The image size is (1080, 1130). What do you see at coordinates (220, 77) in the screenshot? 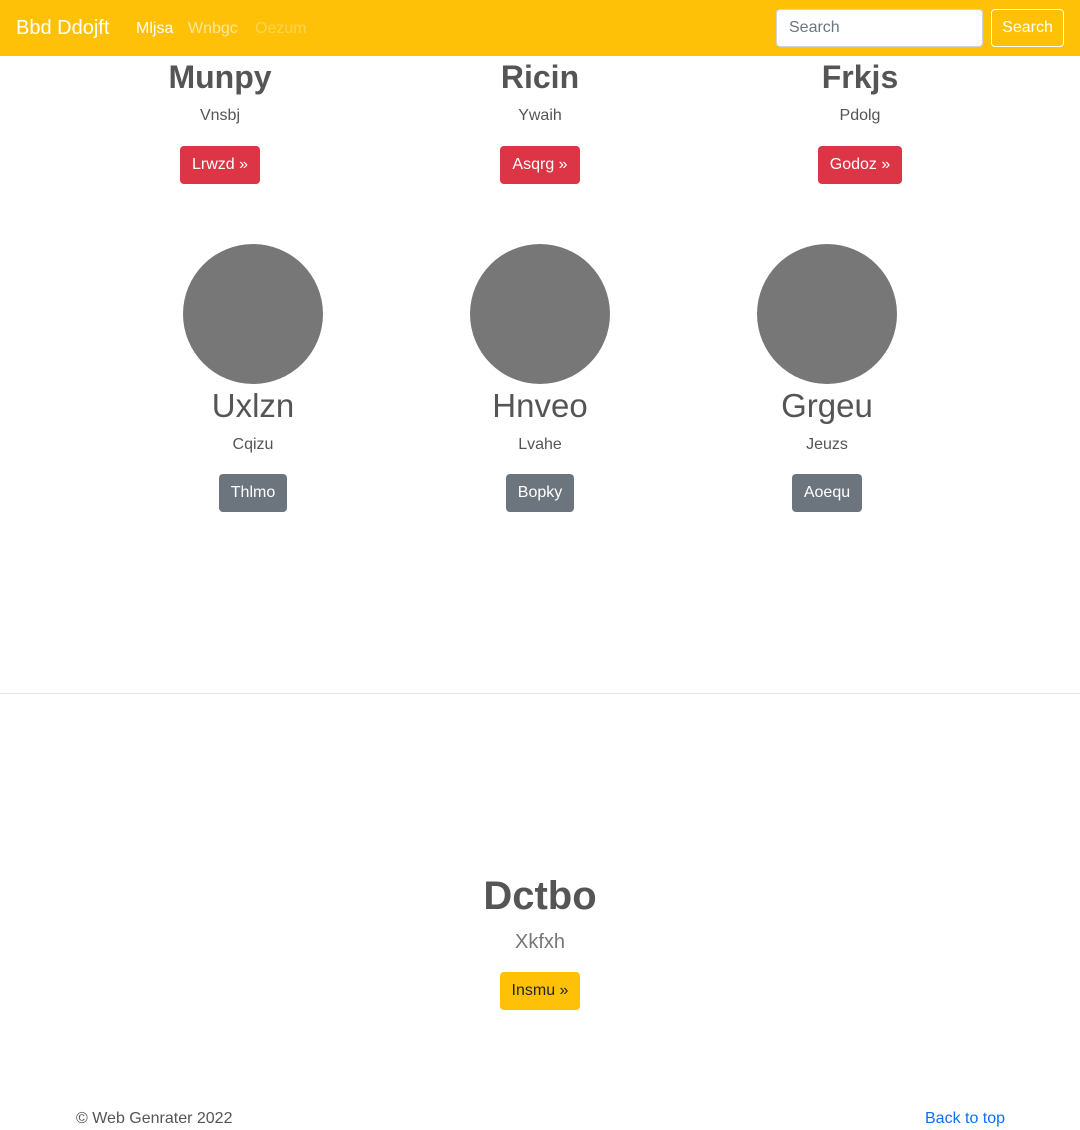
I see `feature-title: Munpy` at bounding box center [220, 77].